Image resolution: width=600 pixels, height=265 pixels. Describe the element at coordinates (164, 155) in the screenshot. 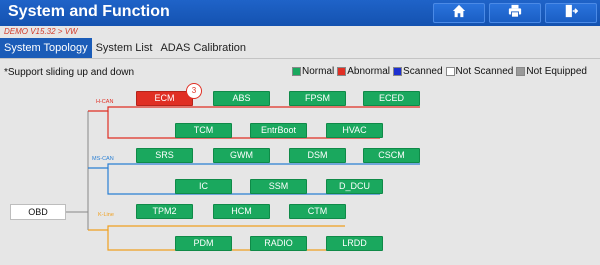

I see `module-srs: SRS` at that location.